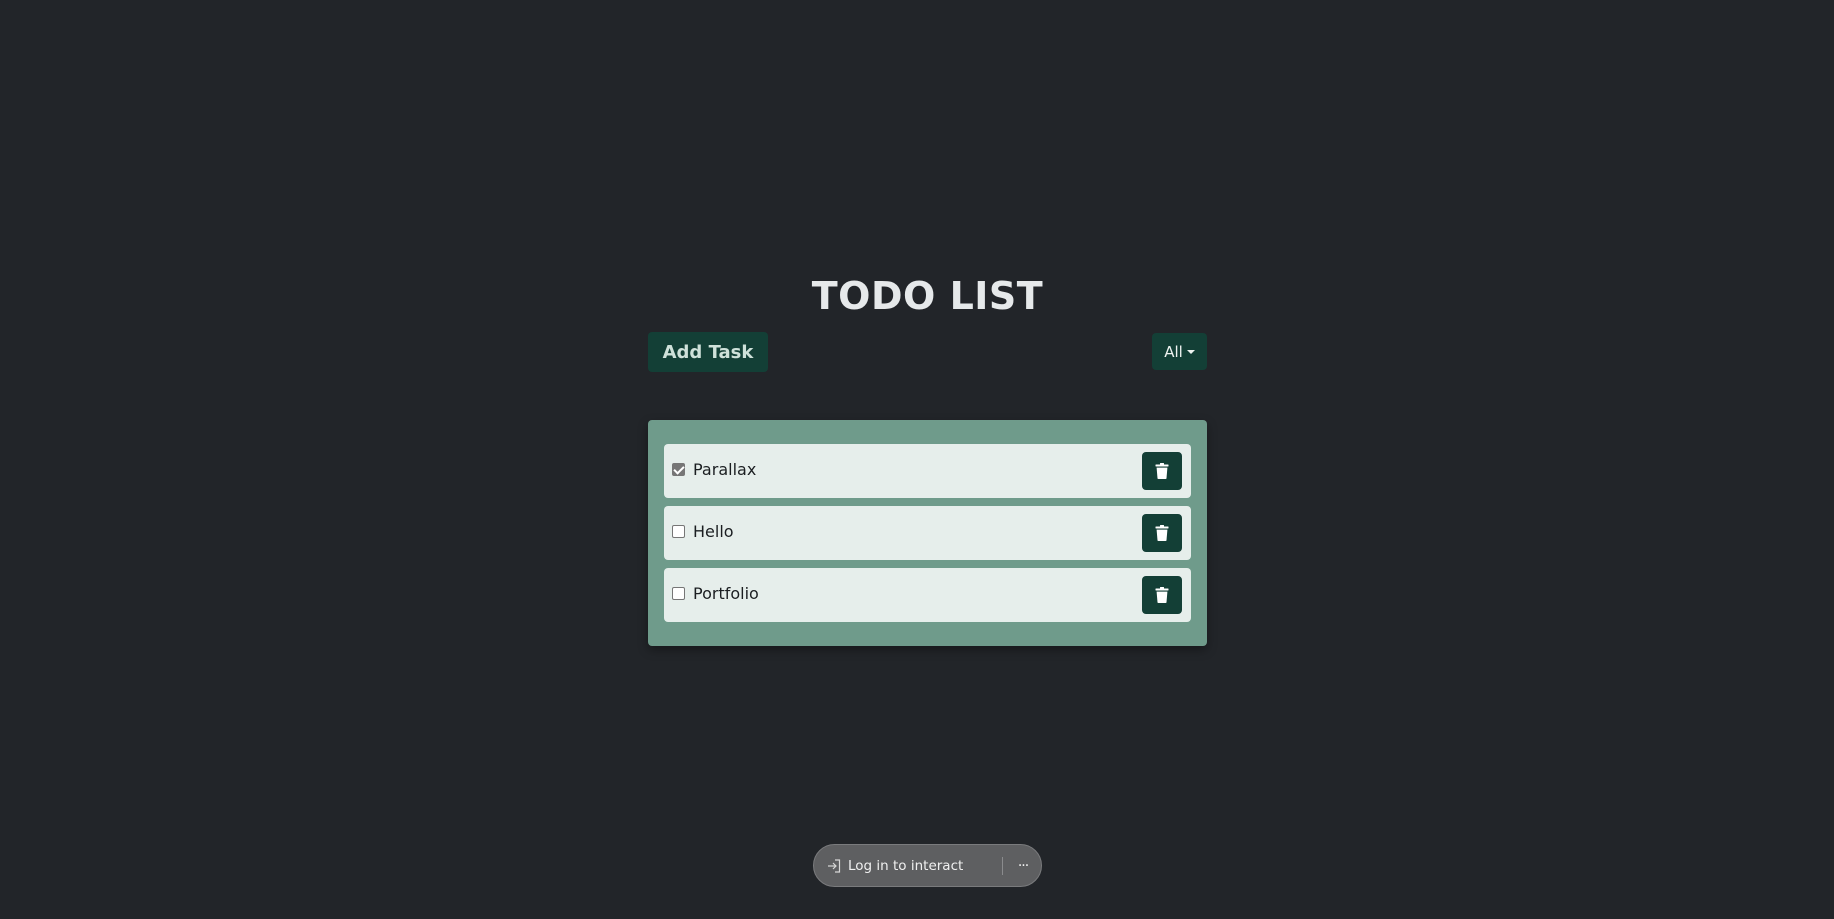 The width and height of the screenshot is (1834, 919). Describe the element at coordinates (927, 471) in the screenshot. I see `todo-item: Parallax` at that location.